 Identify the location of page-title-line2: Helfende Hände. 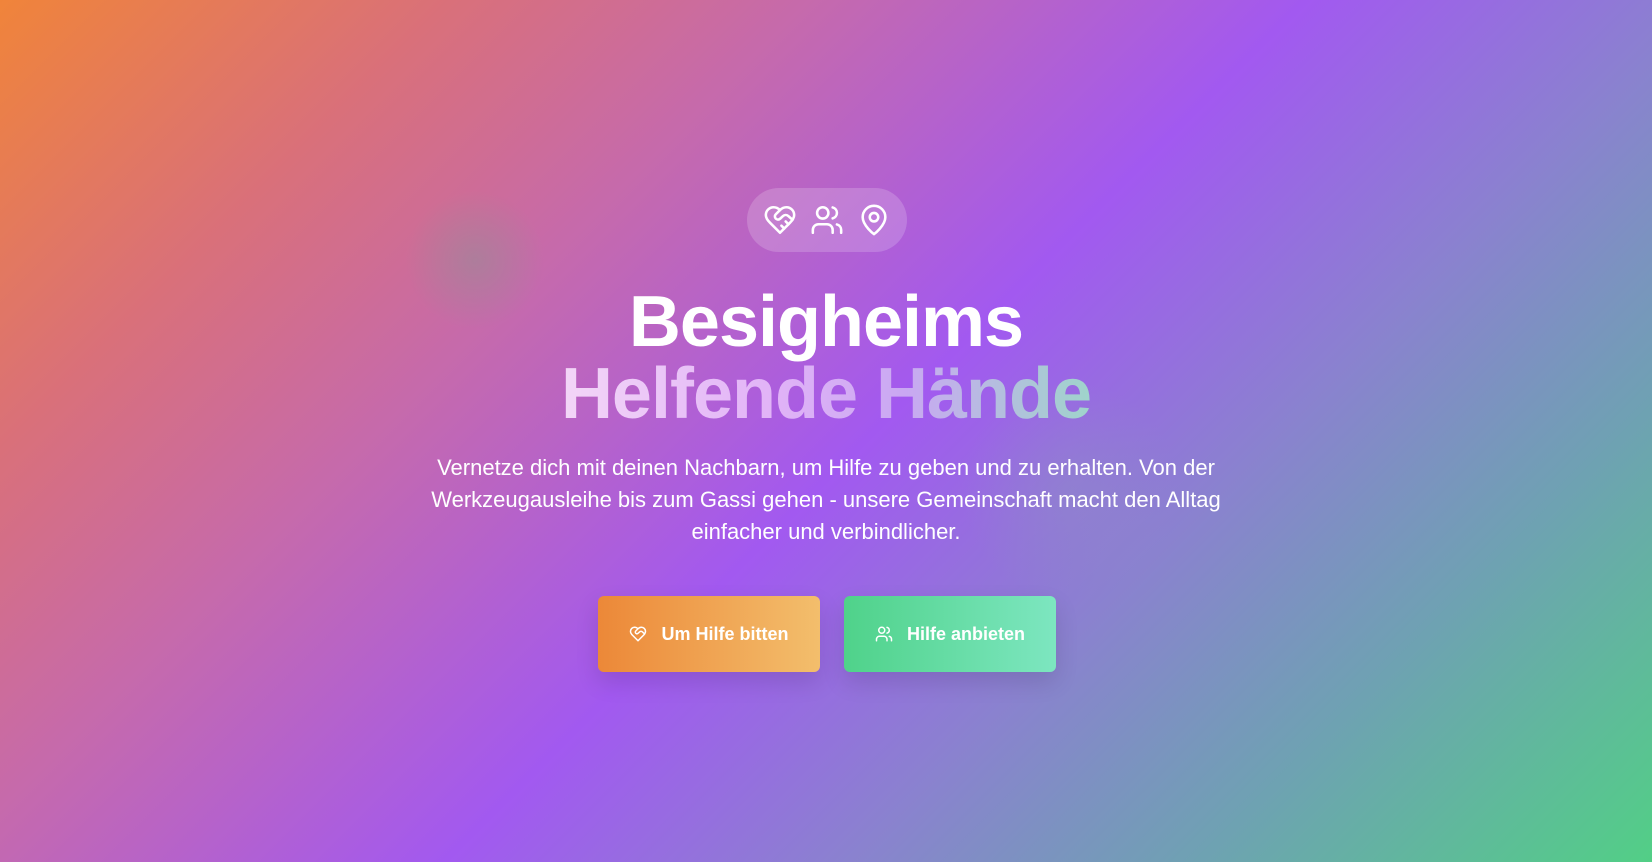
(826, 394).